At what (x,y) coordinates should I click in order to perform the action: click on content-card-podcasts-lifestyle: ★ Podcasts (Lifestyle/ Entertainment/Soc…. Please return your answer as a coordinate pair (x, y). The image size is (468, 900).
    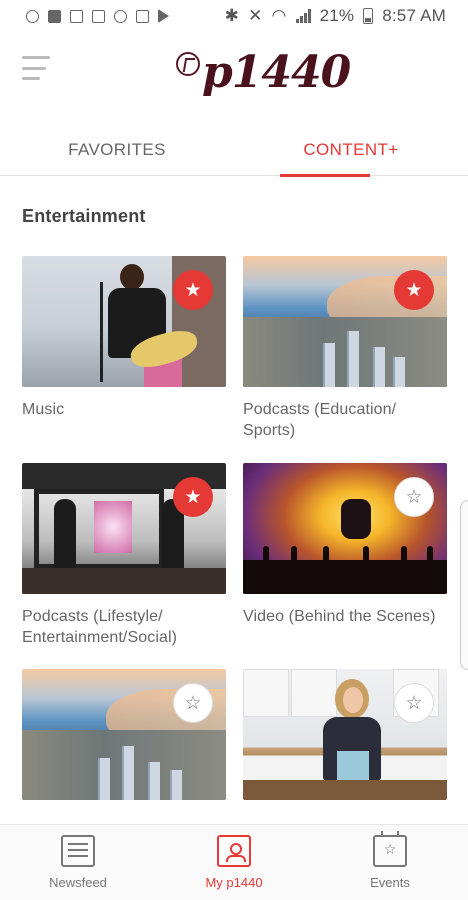
    Looking at the image, I should click on (124, 555).